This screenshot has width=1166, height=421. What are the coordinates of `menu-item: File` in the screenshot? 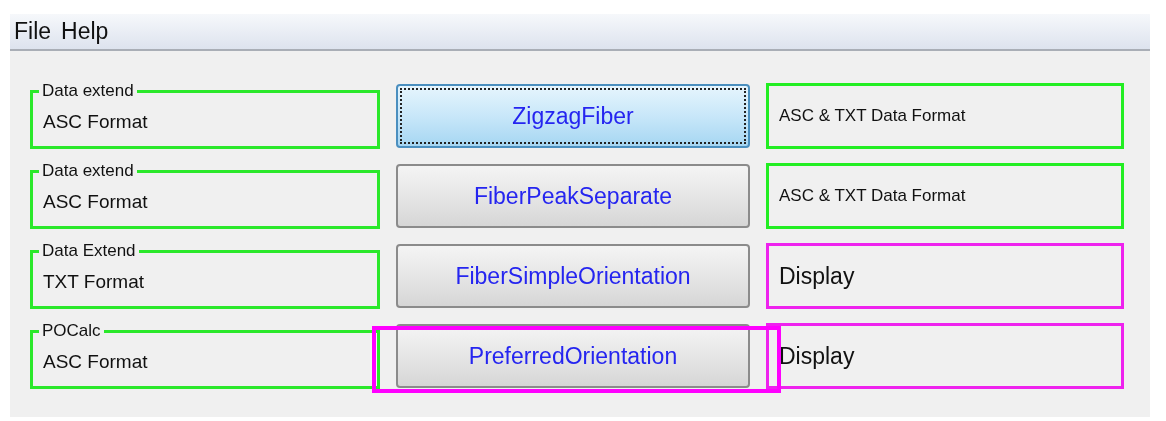 It's located at (33, 31).